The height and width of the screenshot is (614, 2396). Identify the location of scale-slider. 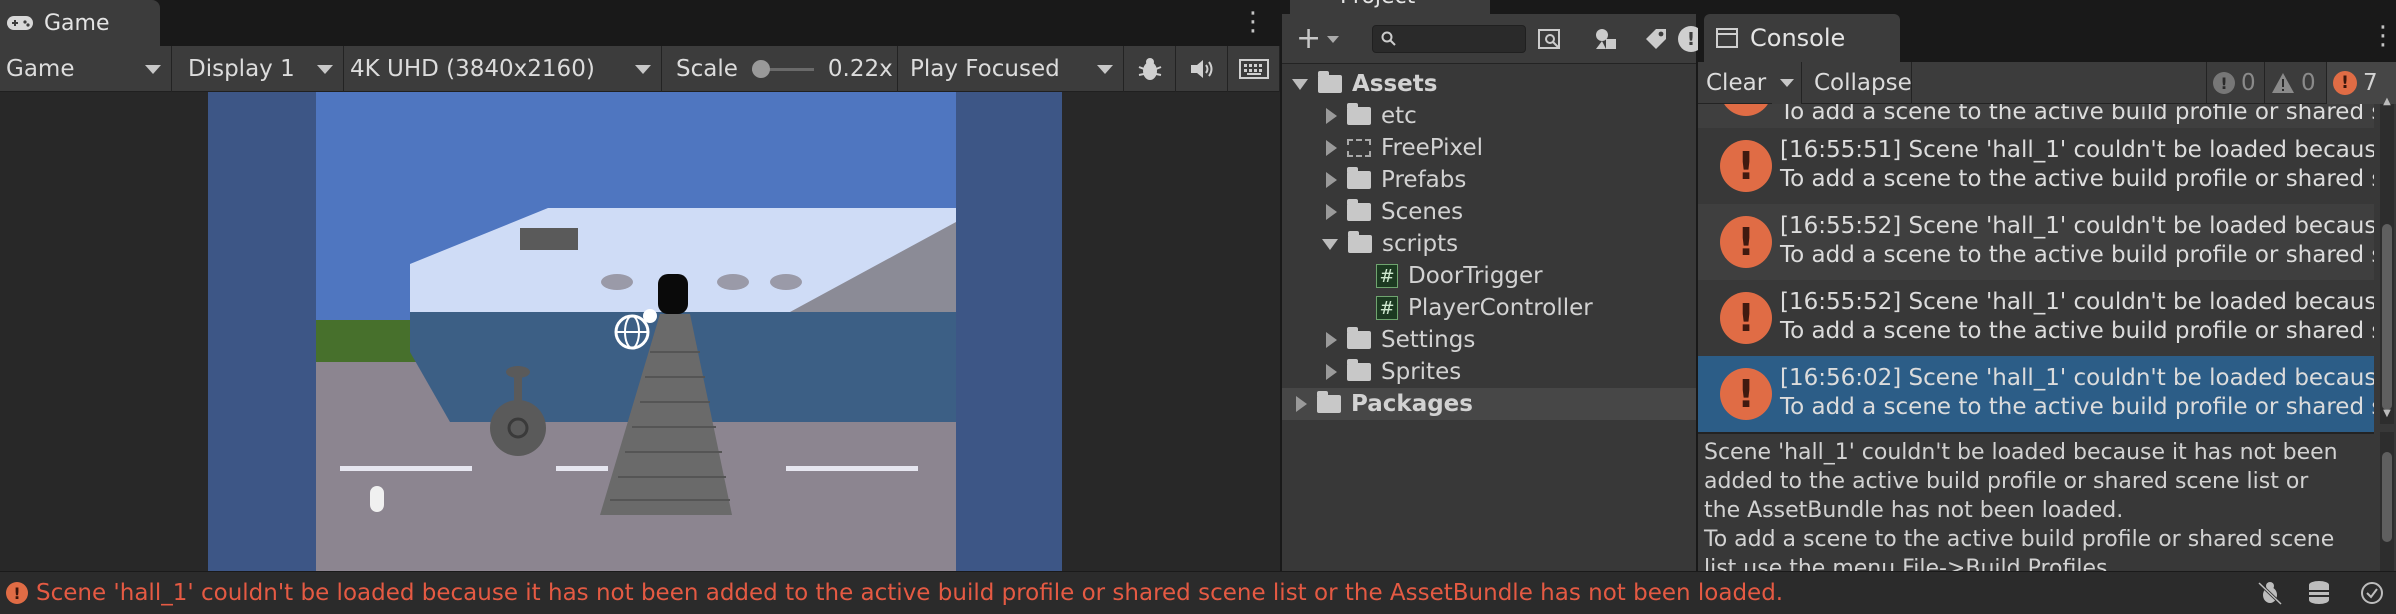
(782, 69).